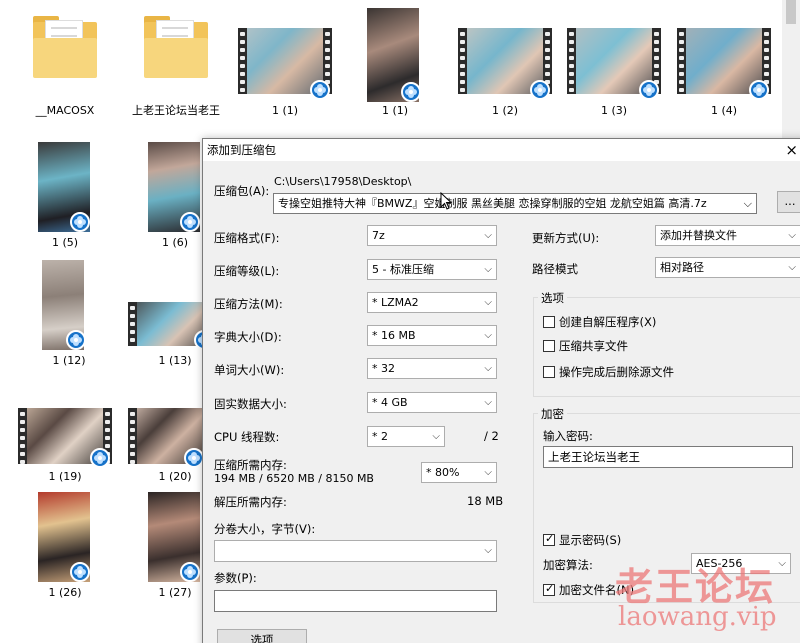  I want to click on solid-value: * 4 GB, so click(390, 402).